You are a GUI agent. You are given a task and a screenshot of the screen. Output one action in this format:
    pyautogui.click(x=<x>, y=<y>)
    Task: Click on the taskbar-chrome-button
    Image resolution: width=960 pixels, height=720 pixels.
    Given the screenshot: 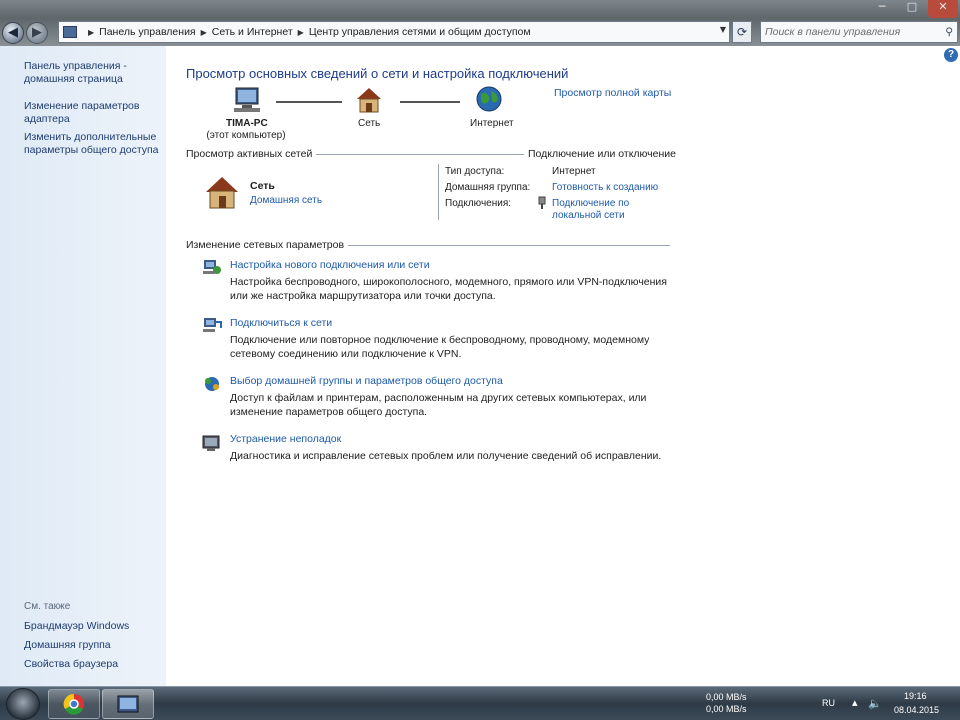 What is the action you would take?
    pyautogui.click(x=74, y=704)
    